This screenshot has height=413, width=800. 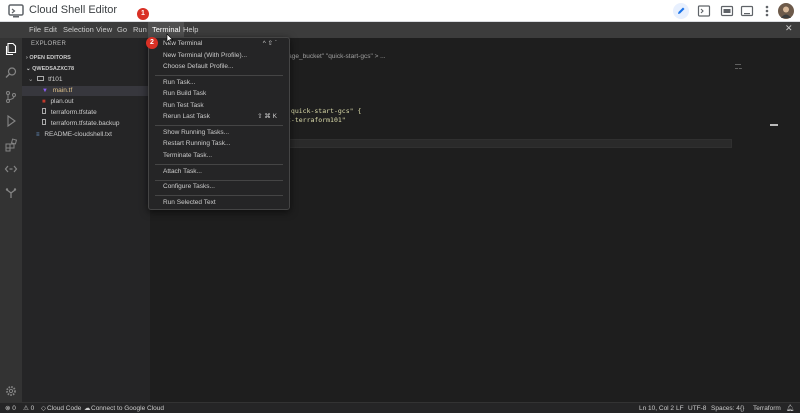 I want to click on web-preview-icon, so click(x=727, y=11).